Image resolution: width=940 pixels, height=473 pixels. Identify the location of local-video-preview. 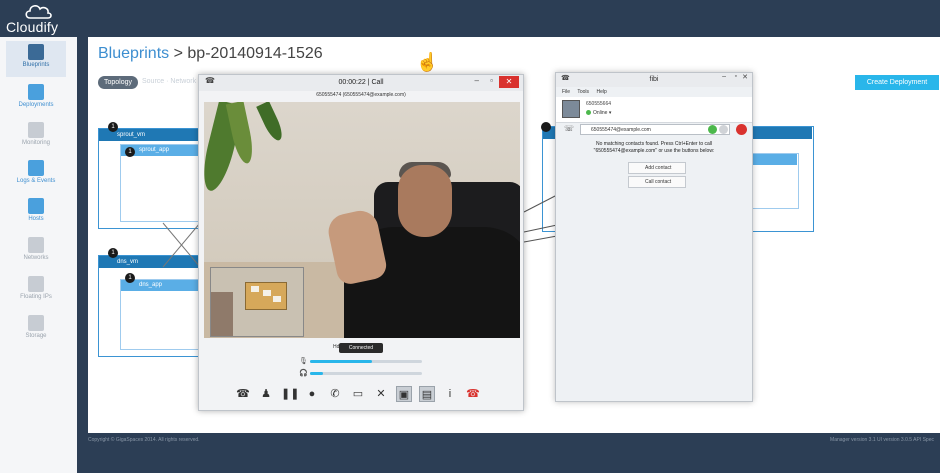
(257, 302).